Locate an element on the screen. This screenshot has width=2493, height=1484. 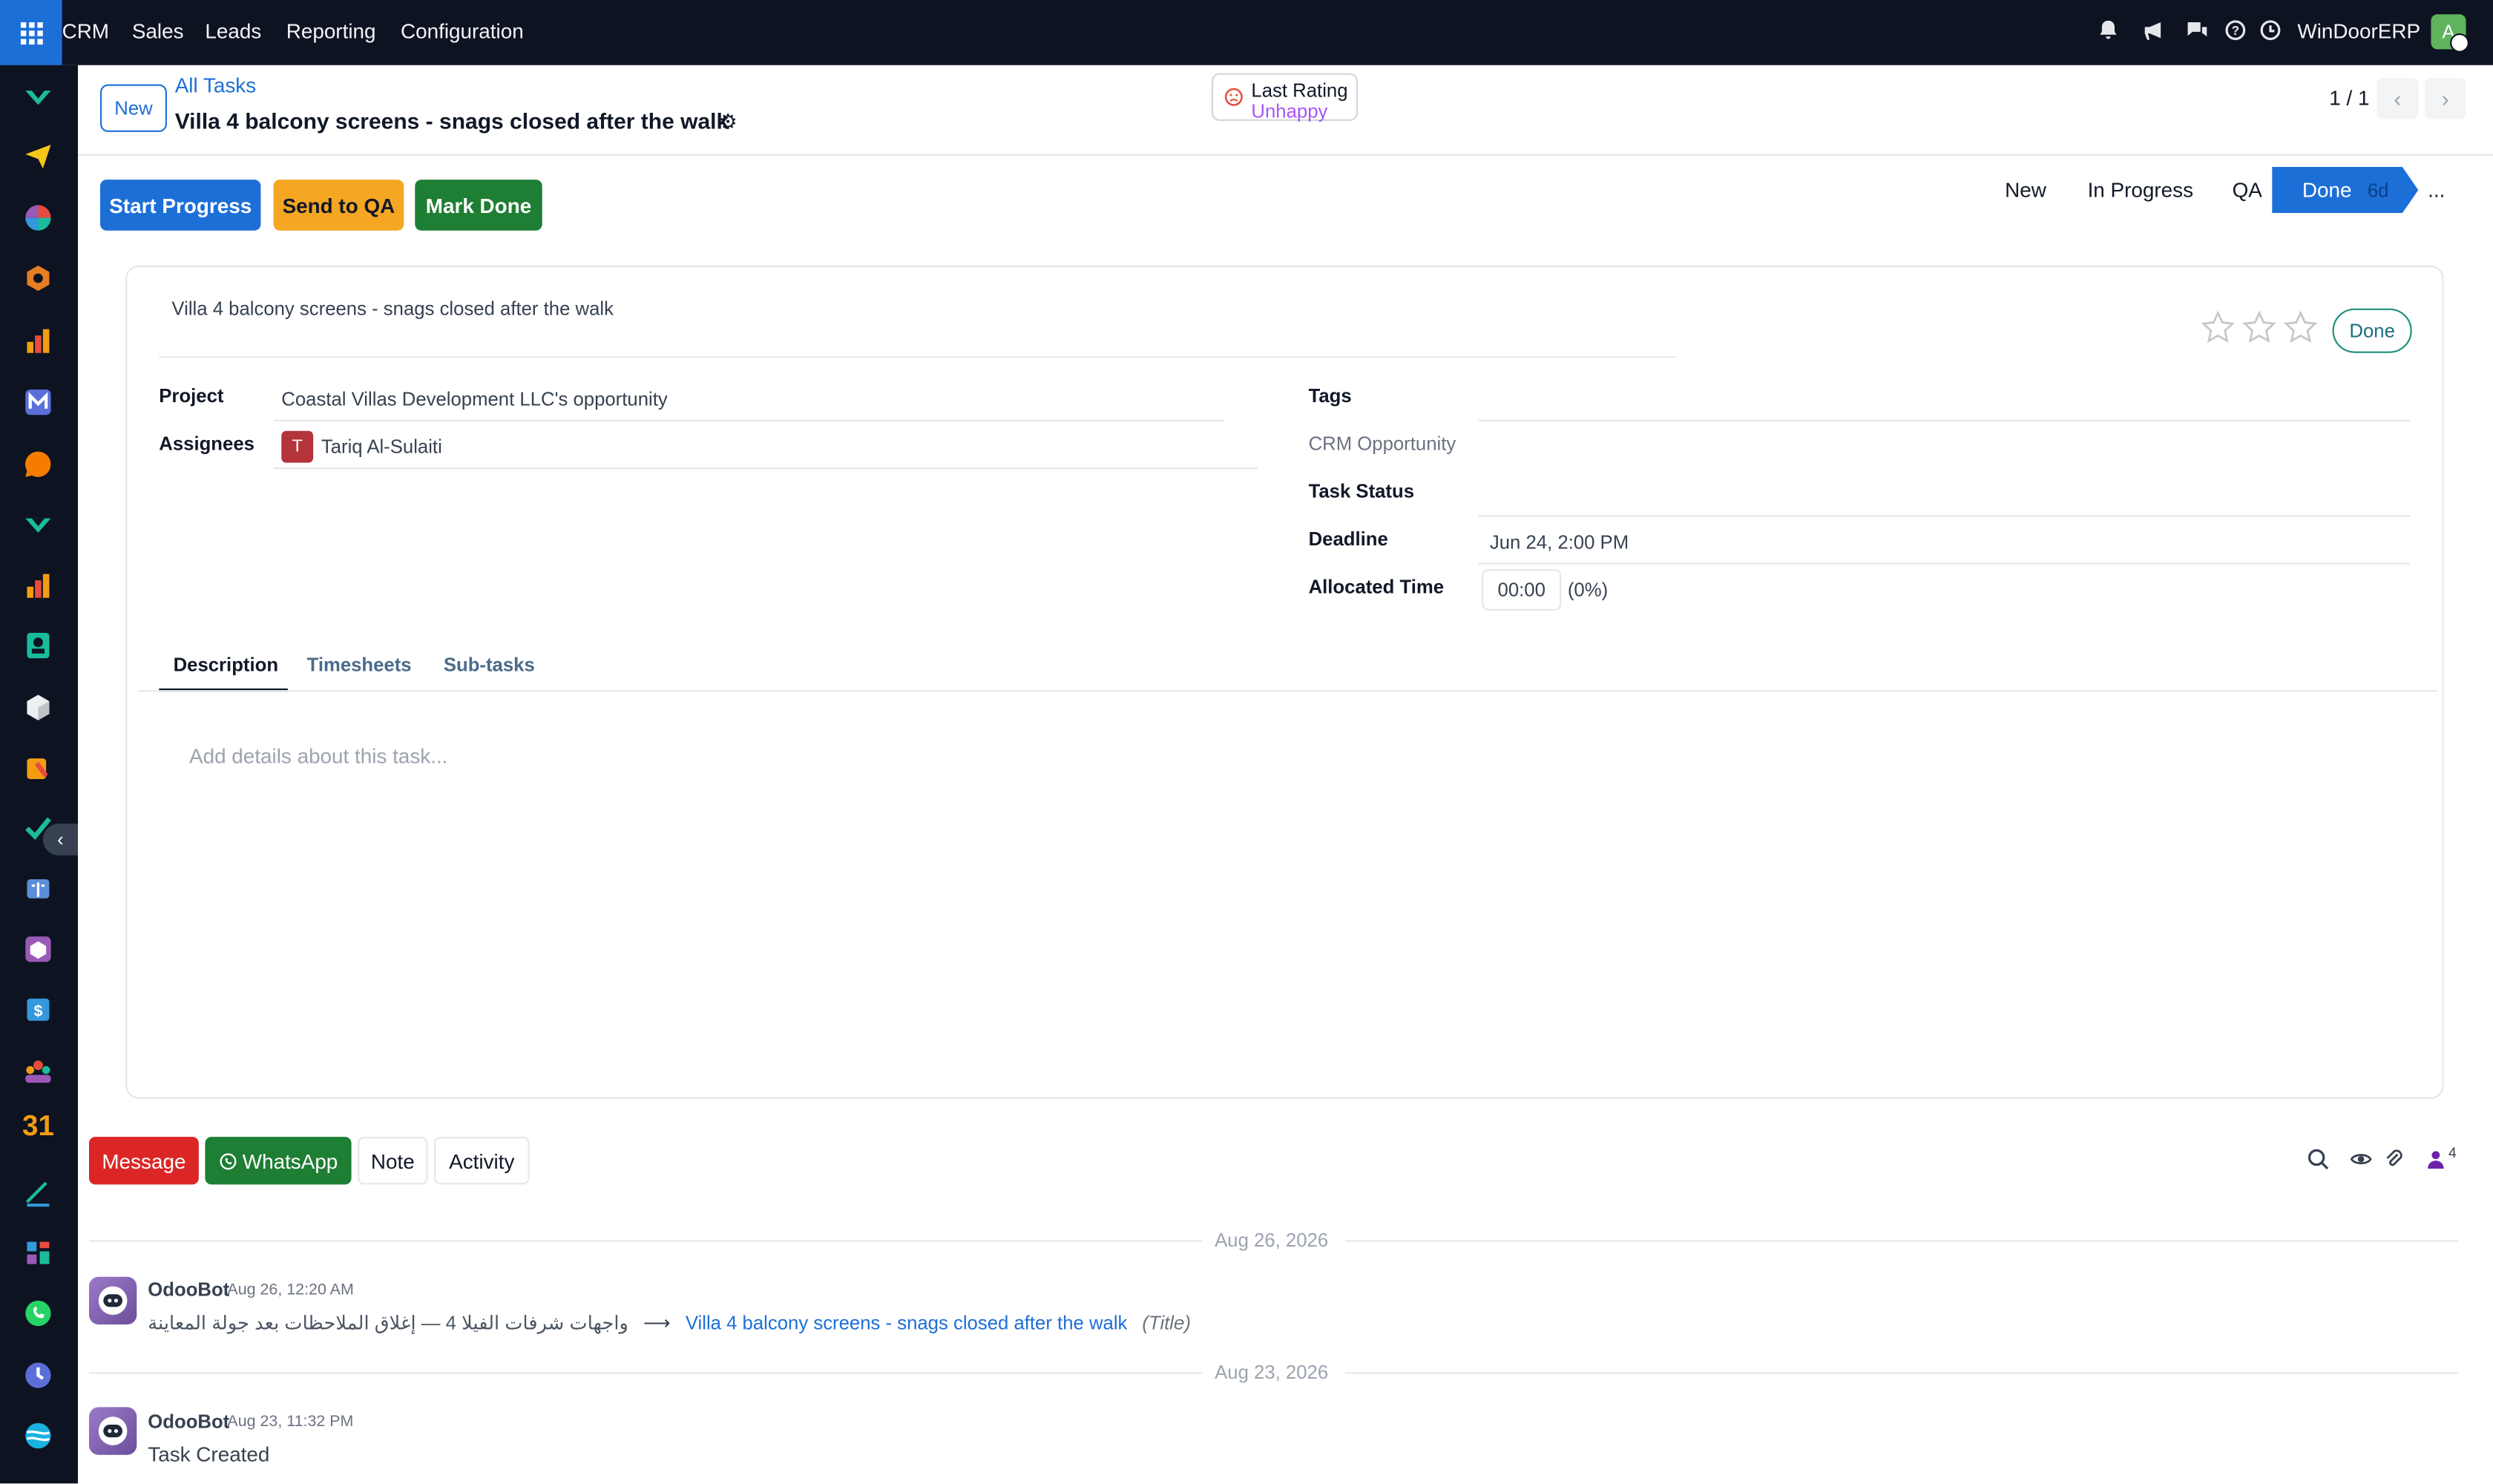
clock-icon is located at coordinates (2270, 30).